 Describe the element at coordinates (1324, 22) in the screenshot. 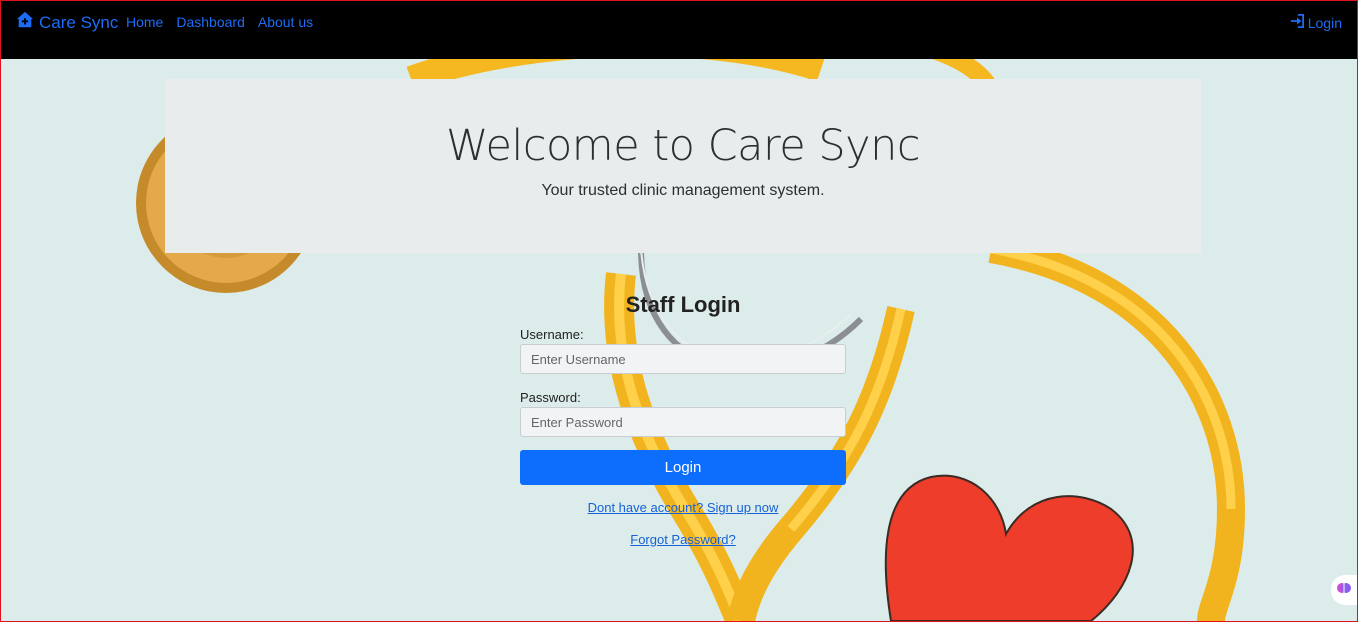

I see `nav-login-label: Login` at that location.